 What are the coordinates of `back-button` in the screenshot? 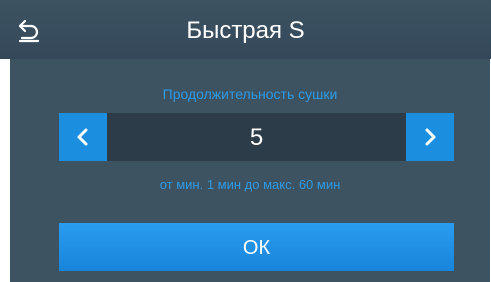 It's located at (30, 29).